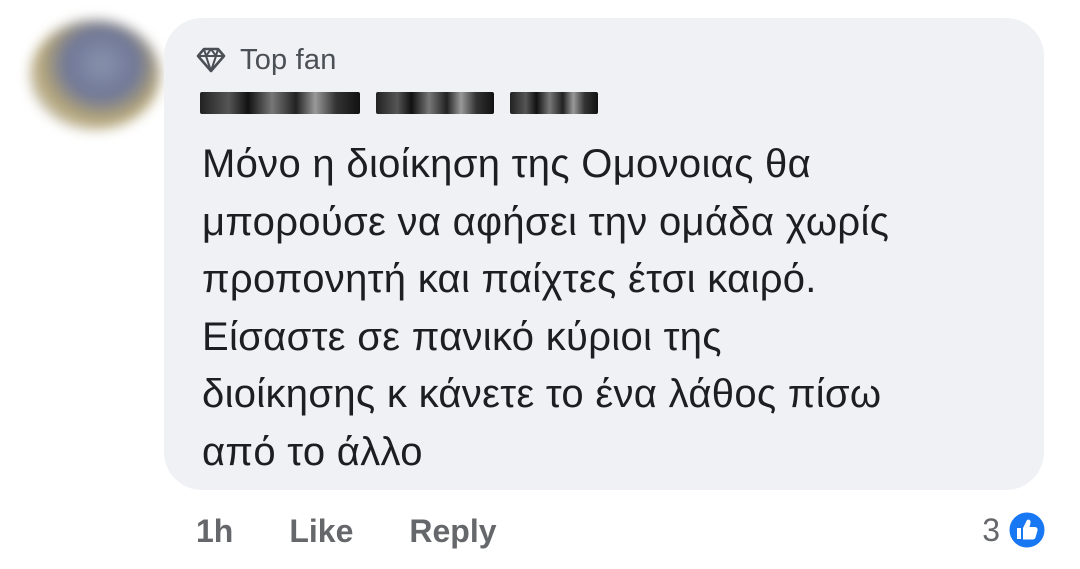 The width and height of the screenshot is (1080, 569). I want to click on reply-button: Reply, so click(452, 531).